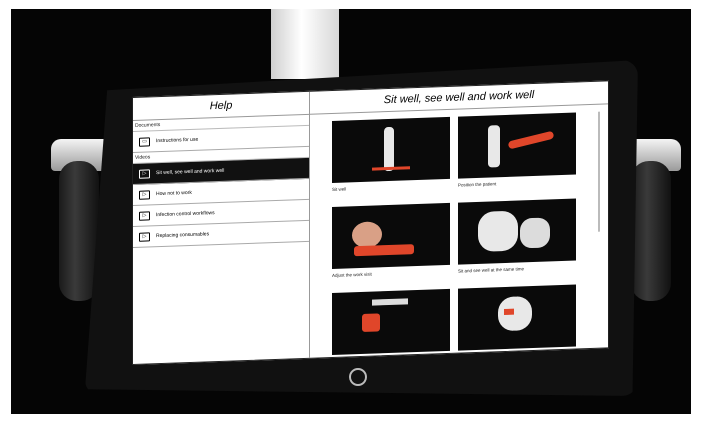 Image resolution: width=701 pixels, height=424 pixels. What do you see at coordinates (190, 172) in the screenshot?
I see `video-label: Sit well, see well and work well` at bounding box center [190, 172].